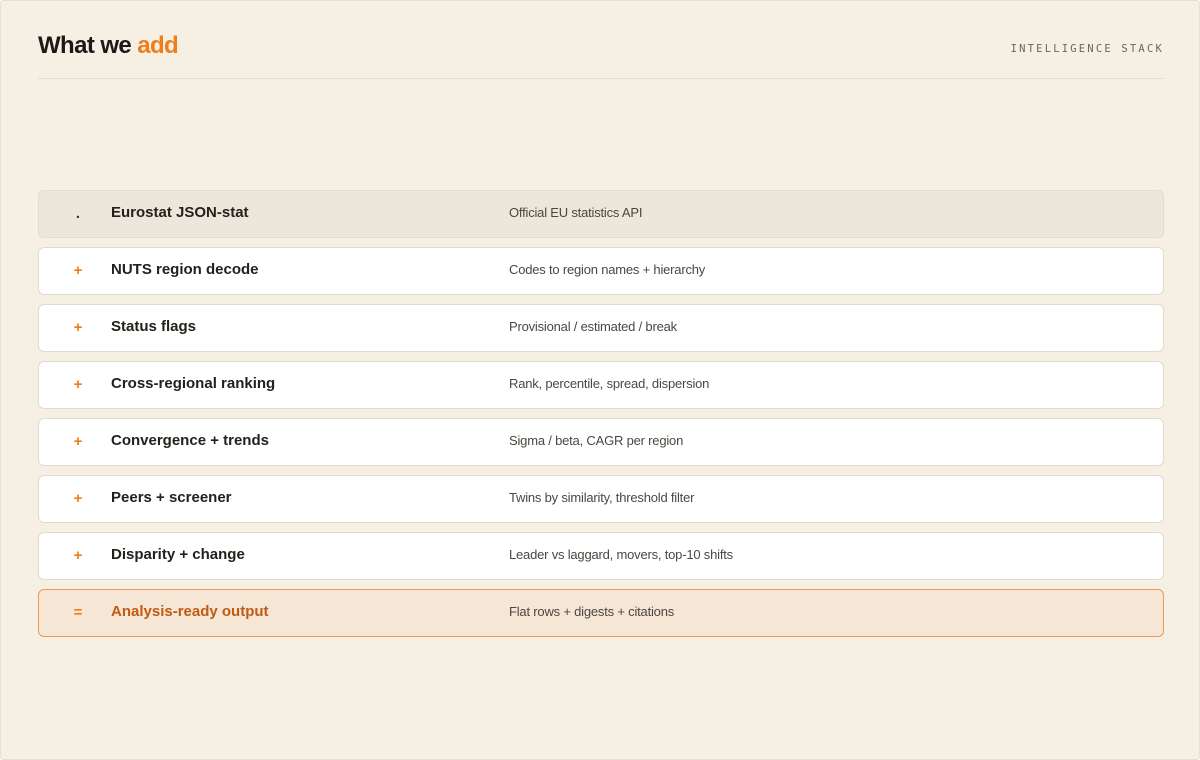 Image resolution: width=1200 pixels, height=760 pixels. Describe the element at coordinates (193, 383) in the screenshot. I see `stack-row-name: Cross-regional ranking` at that location.